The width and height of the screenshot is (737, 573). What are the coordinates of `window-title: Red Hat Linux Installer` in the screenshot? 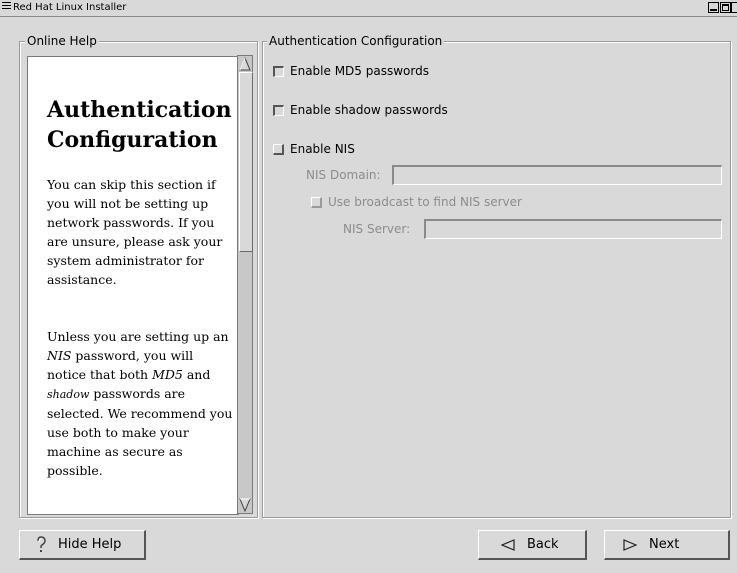 It's located at (70, 7).